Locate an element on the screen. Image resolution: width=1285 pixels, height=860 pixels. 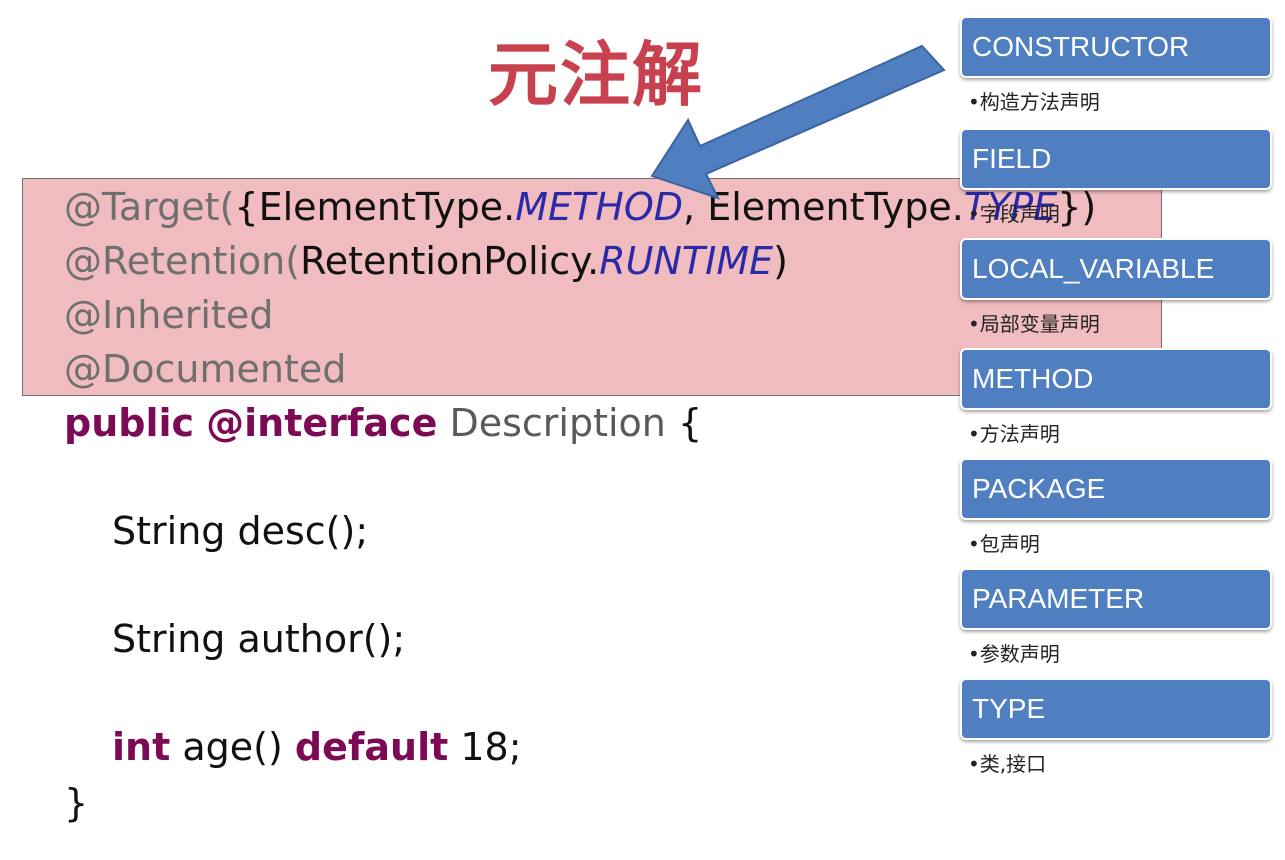
code-token: RetentionPolicy. is located at coordinates (450, 261).